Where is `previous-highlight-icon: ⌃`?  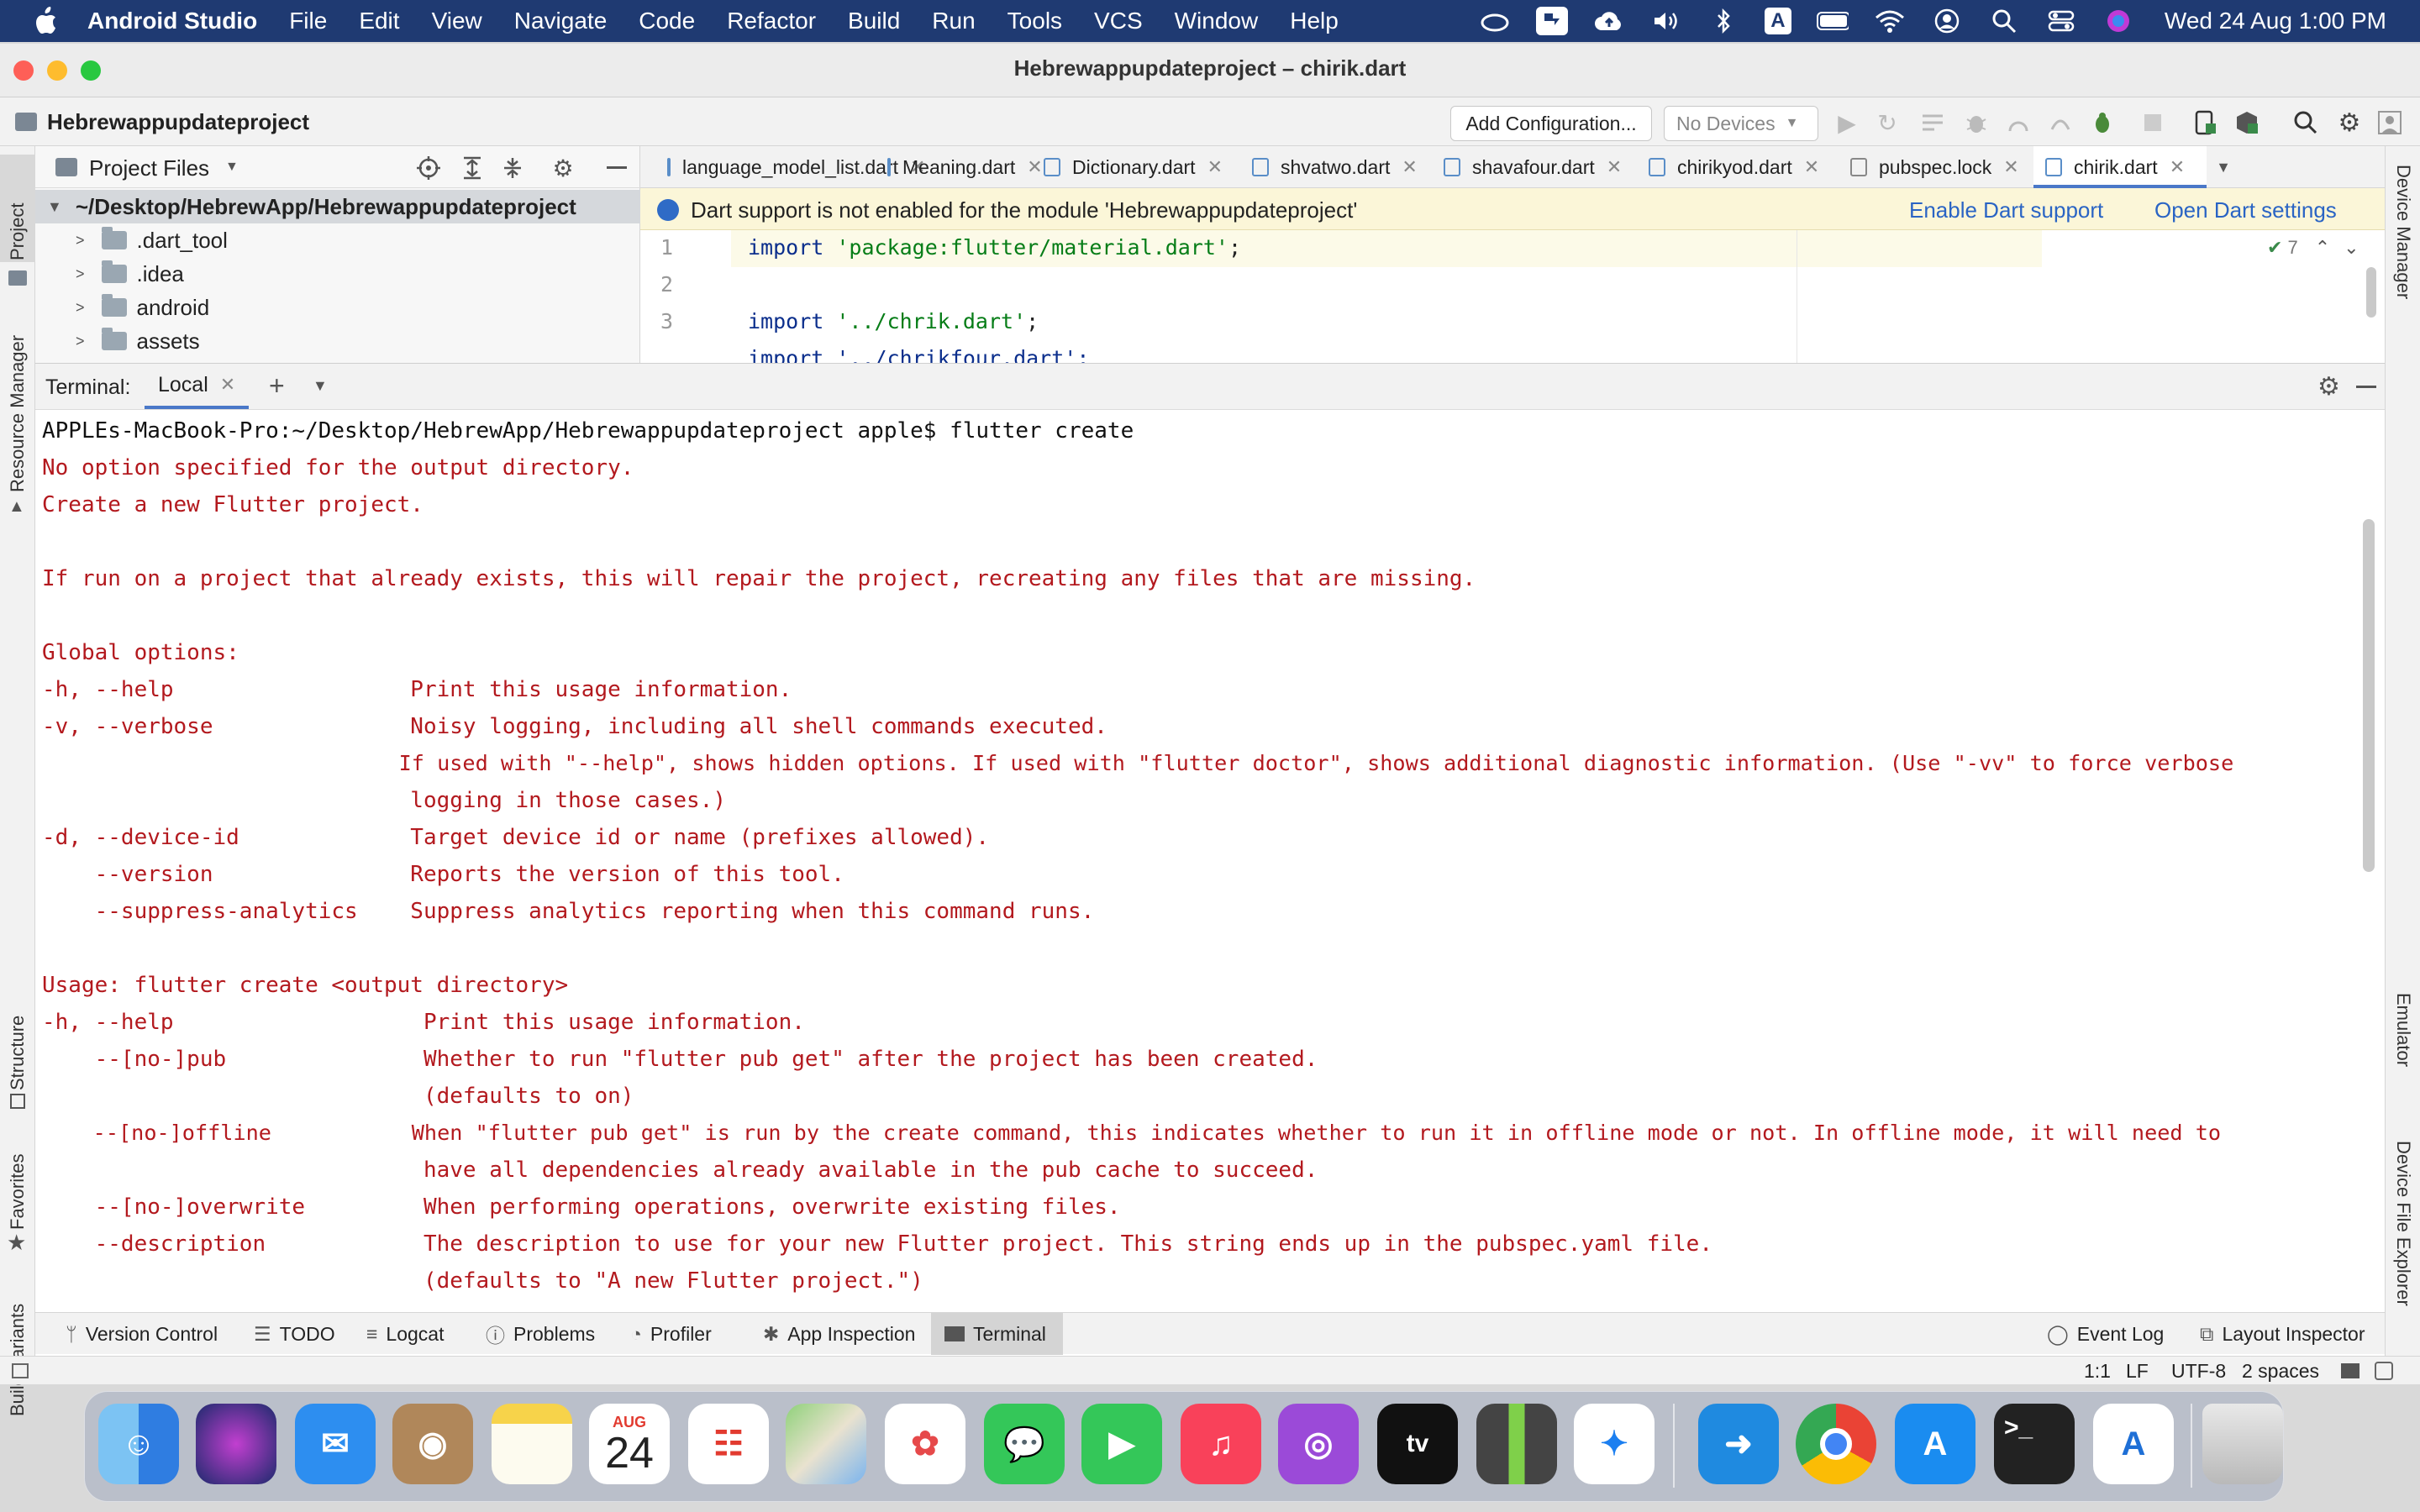 previous-highlight-icon: ⌃ is located at coordinates (2323, 248).